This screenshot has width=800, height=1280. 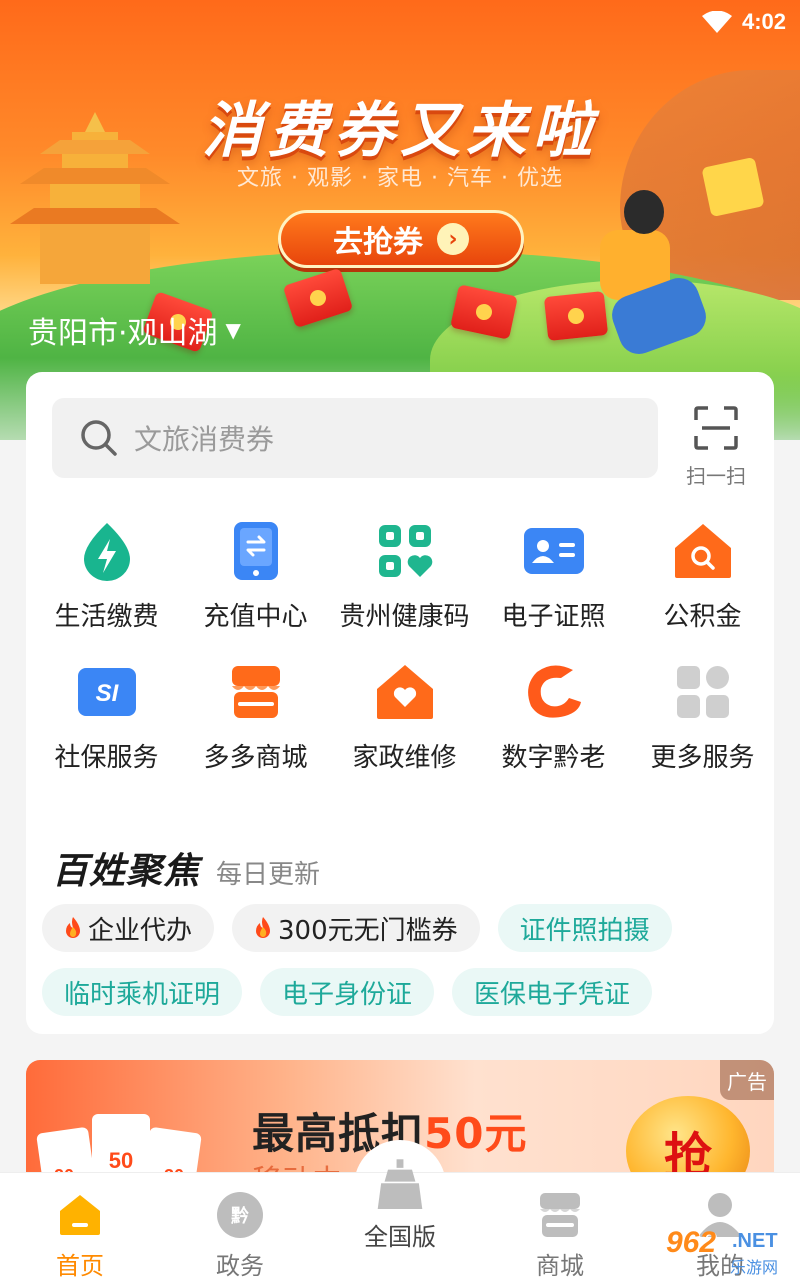 What do you see at coordinates (121, 1160) in the screenshot?
I see `coupon-value: 50` at bounding box center [121, 1160].